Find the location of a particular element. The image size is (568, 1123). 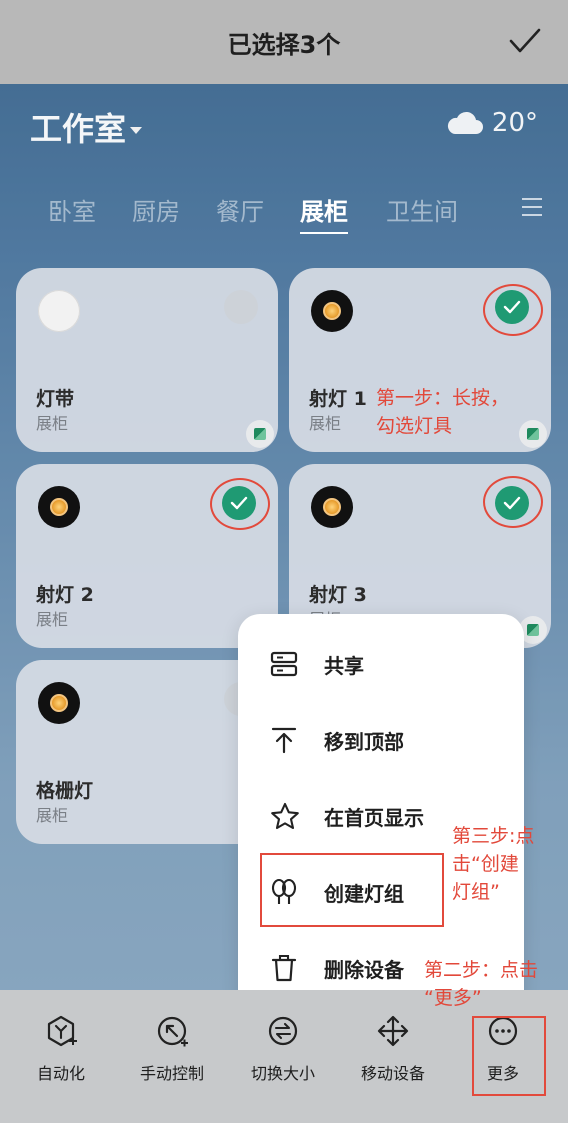

active-tab-indicator is located at coordinates (324, 233).